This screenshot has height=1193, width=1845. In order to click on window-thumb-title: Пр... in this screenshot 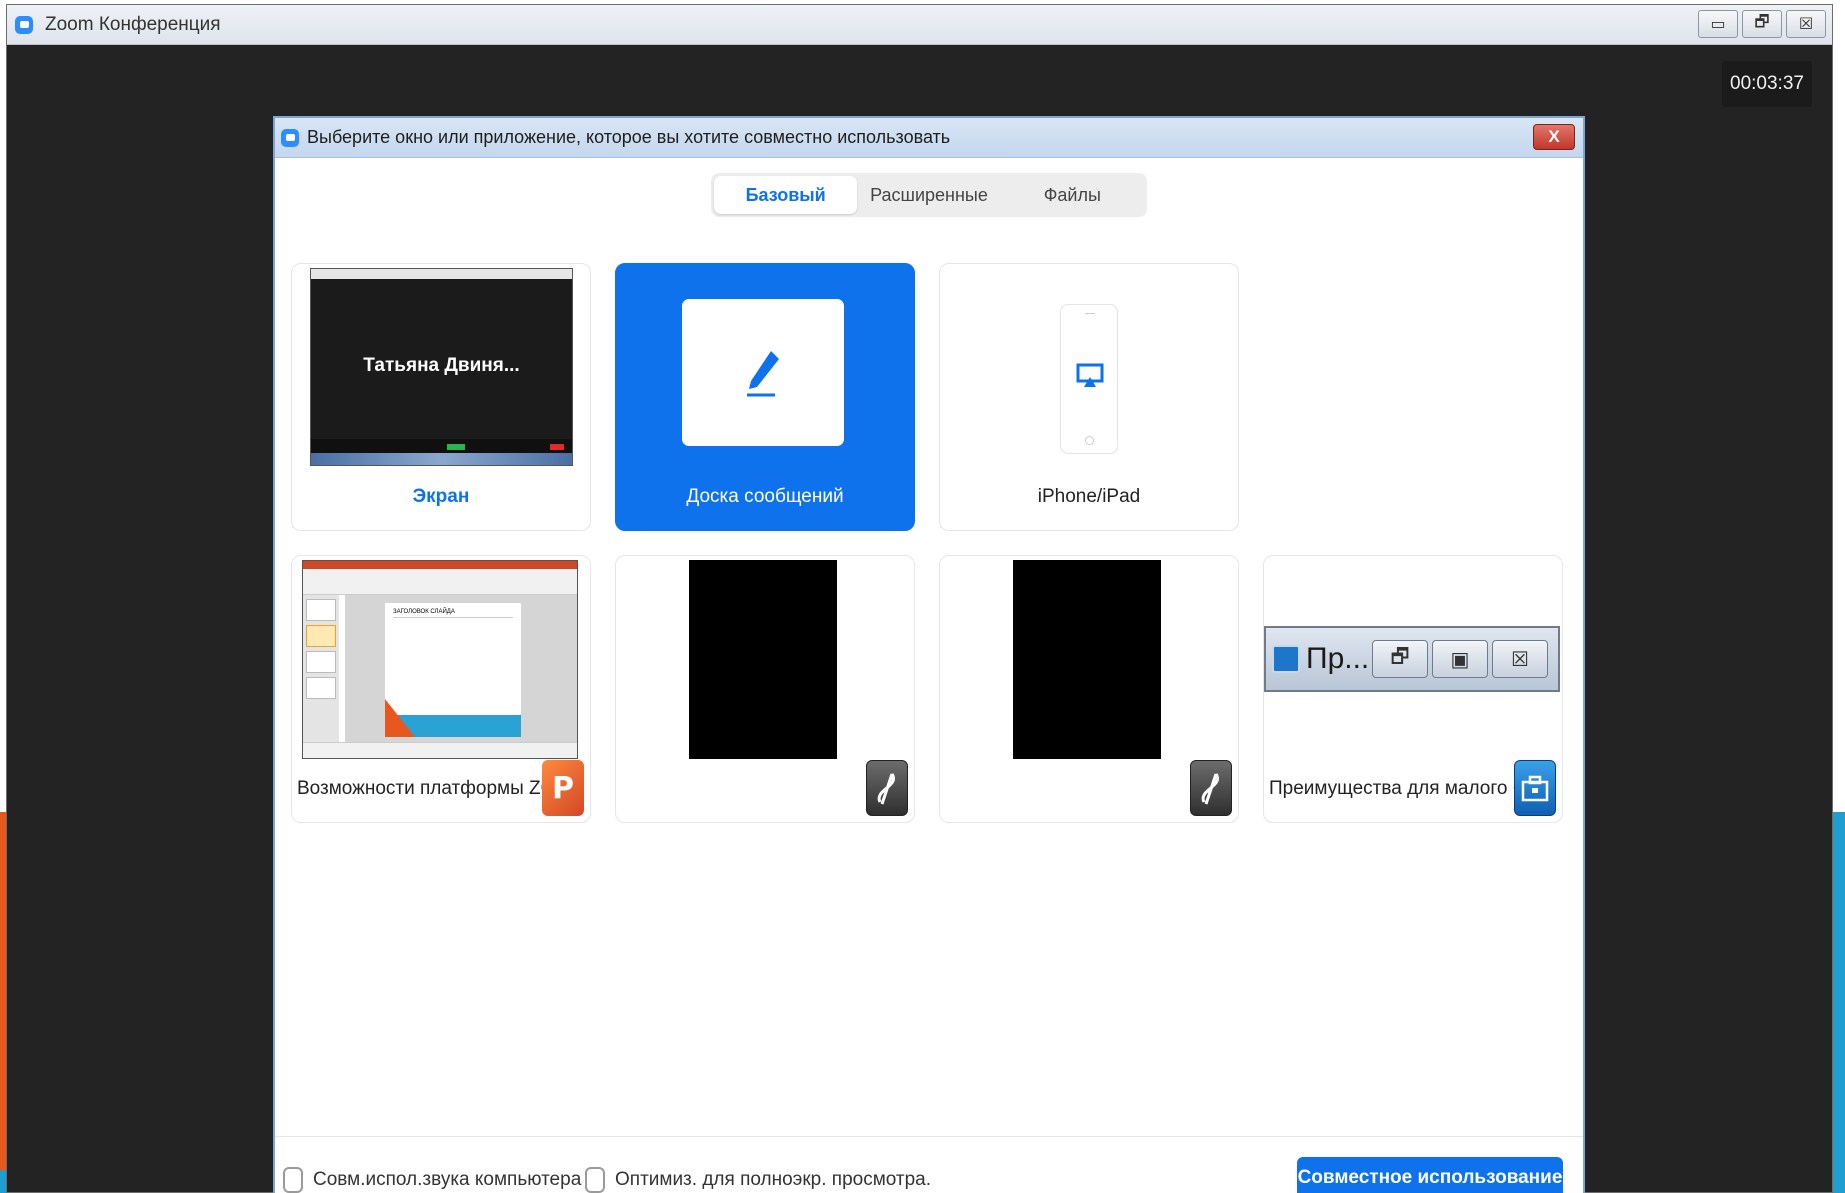, I will do `click(1338, 658)`.